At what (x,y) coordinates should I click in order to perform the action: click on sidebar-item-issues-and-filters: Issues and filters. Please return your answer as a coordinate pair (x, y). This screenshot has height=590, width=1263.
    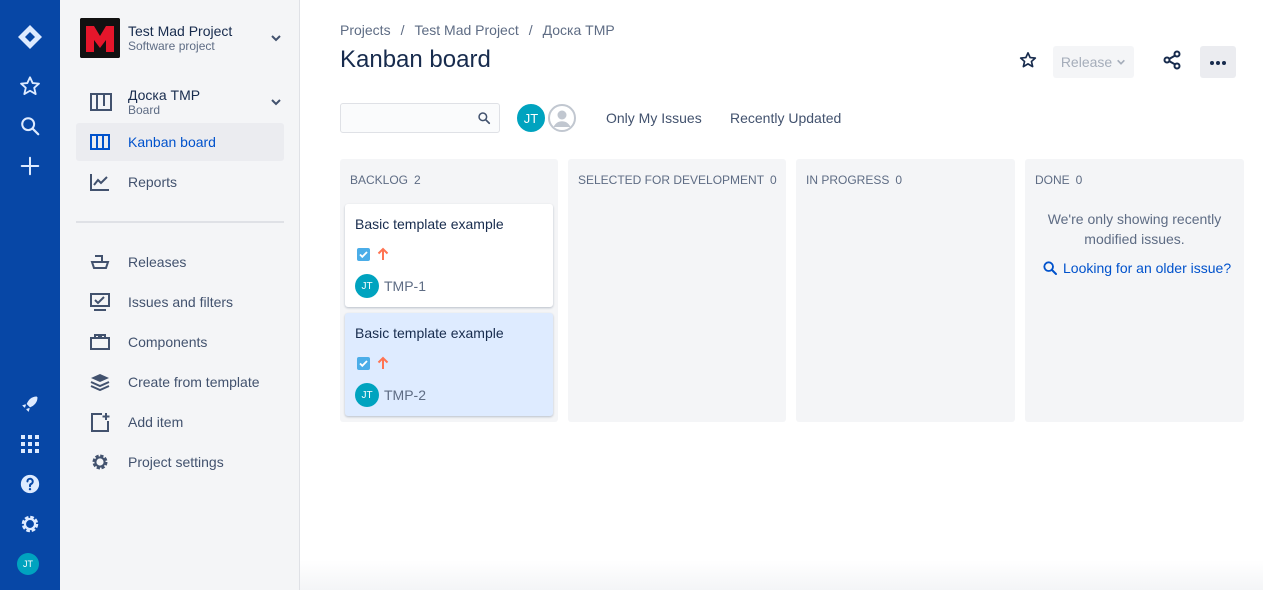
    Looking at the image, I should click on (180, 302).